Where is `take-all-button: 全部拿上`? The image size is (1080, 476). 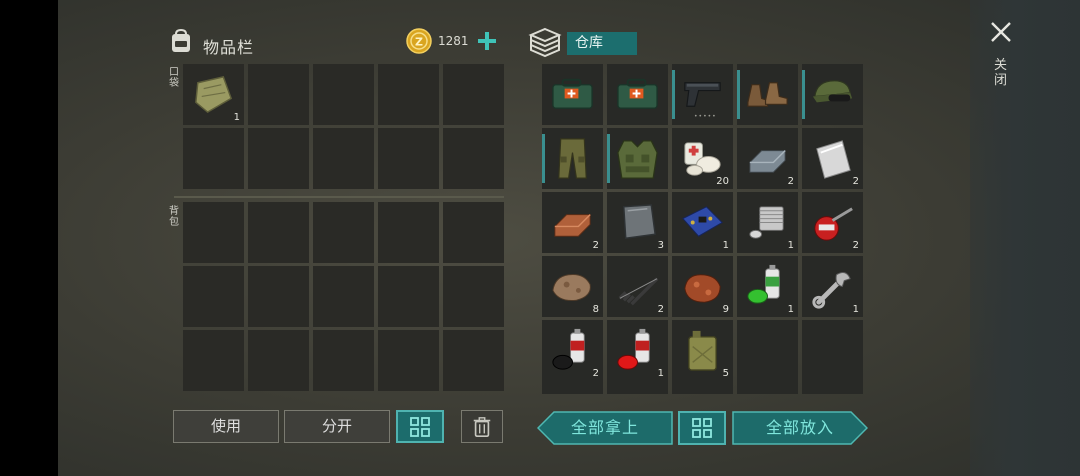
take-all-button: 全部拿上 is located at coordinates (605, 428).